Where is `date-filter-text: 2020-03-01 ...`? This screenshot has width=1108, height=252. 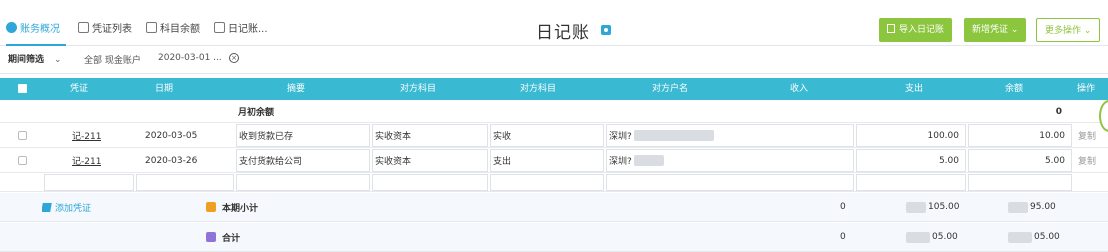
date-filter-text: 2020-03-01 ... is located at coordinates (190, 58).